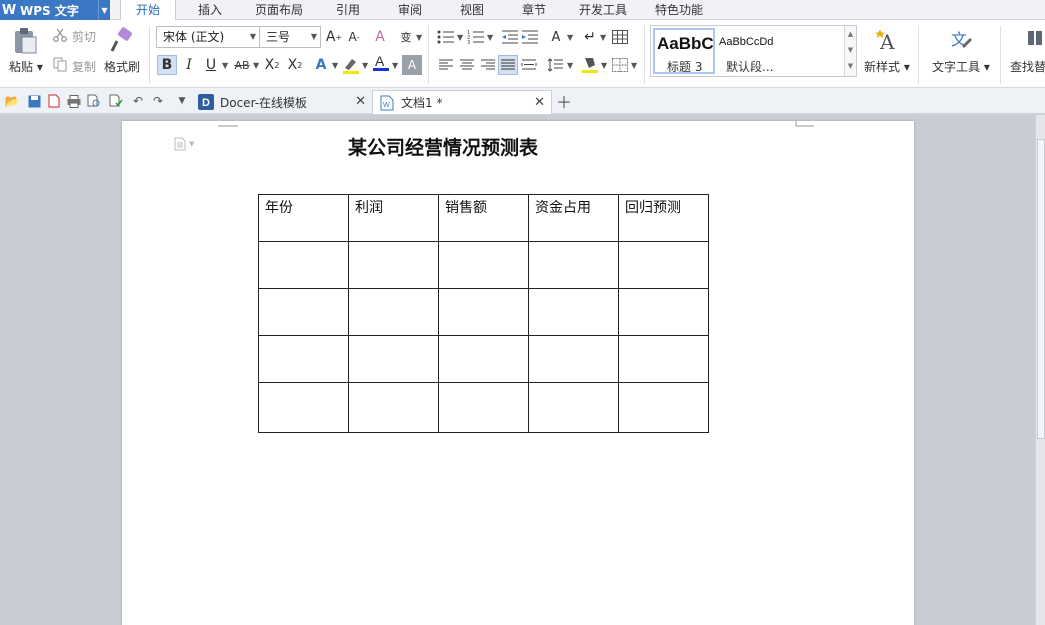 The width and height of the screenshot is (1045, 625). I want to click on style-gallery-scroll: ▲ ▼ ▼, so click(850, 51).